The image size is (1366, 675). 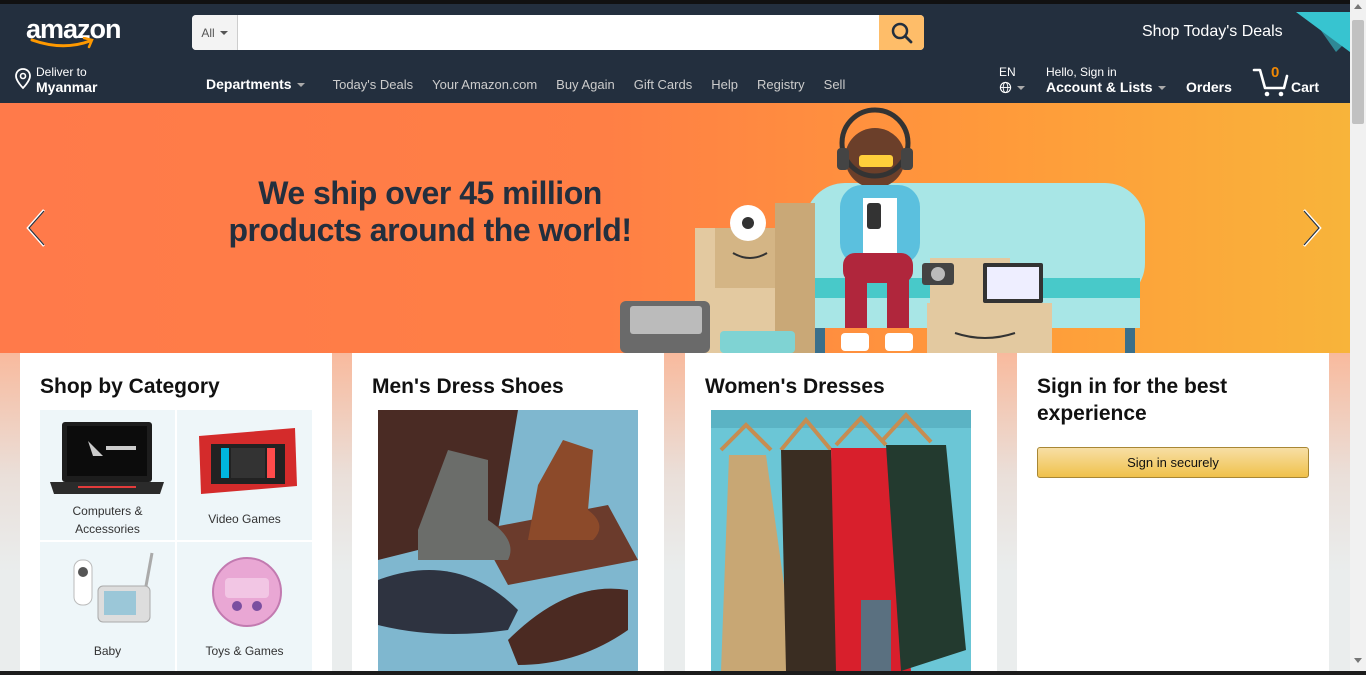 I want to click on category-label-line1: Computers &, so click(x=107, y=511).